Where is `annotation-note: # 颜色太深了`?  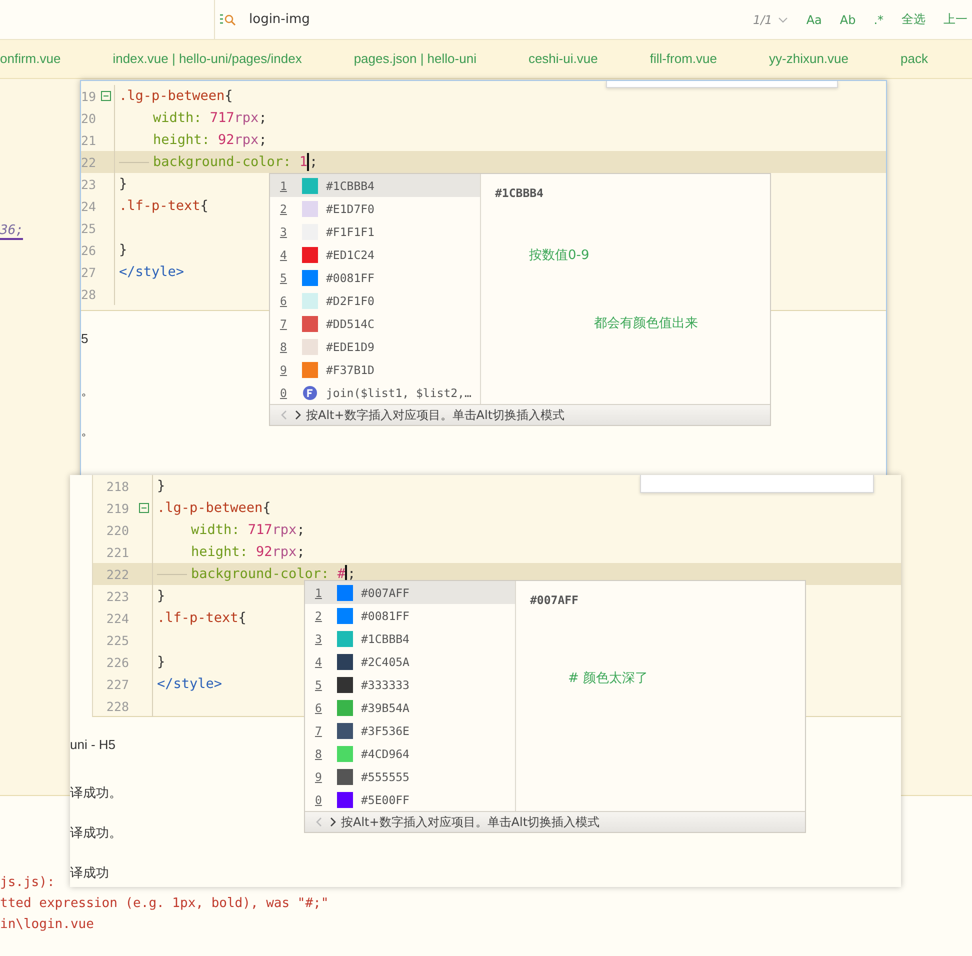
annotation-note: # 颜色太深了 is located at coordinates (608, 678).